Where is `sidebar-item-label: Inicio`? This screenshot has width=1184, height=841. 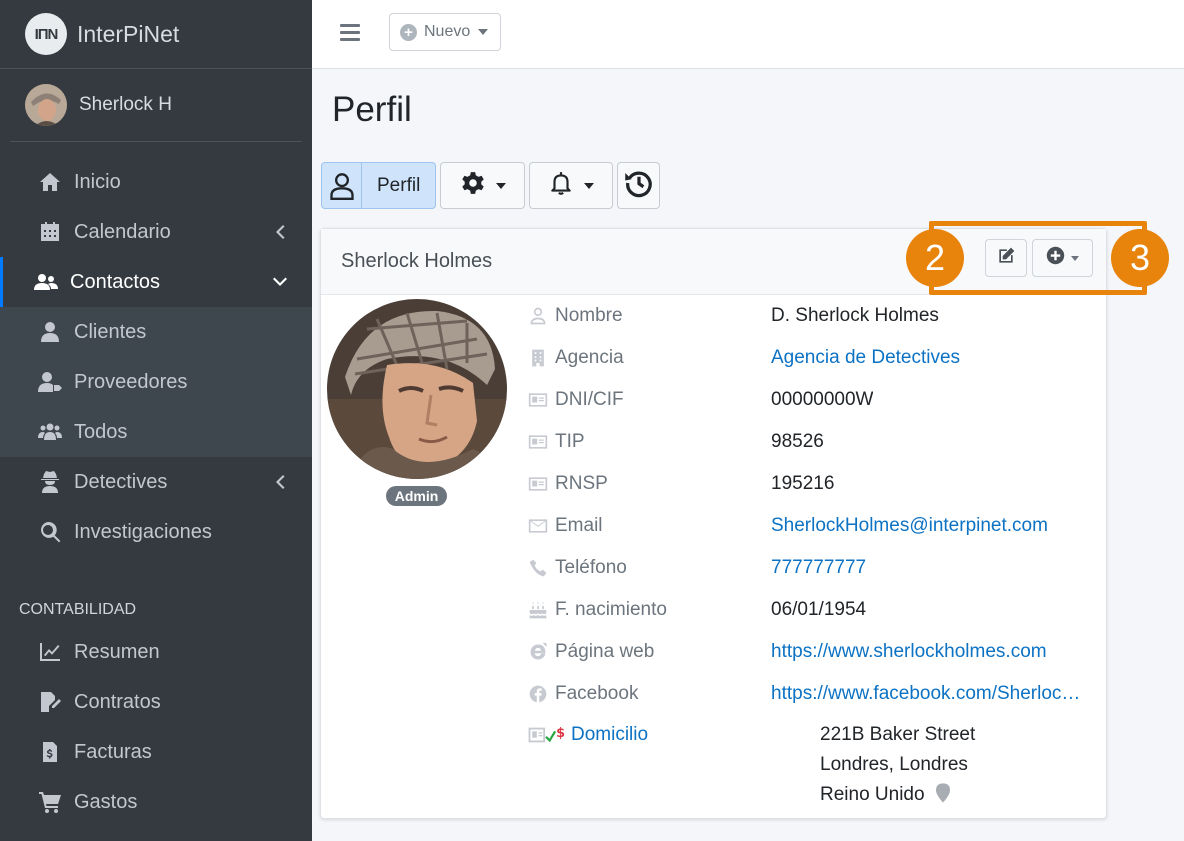
sidebar-item-label: Inicio is located at coordinates (97, 181).